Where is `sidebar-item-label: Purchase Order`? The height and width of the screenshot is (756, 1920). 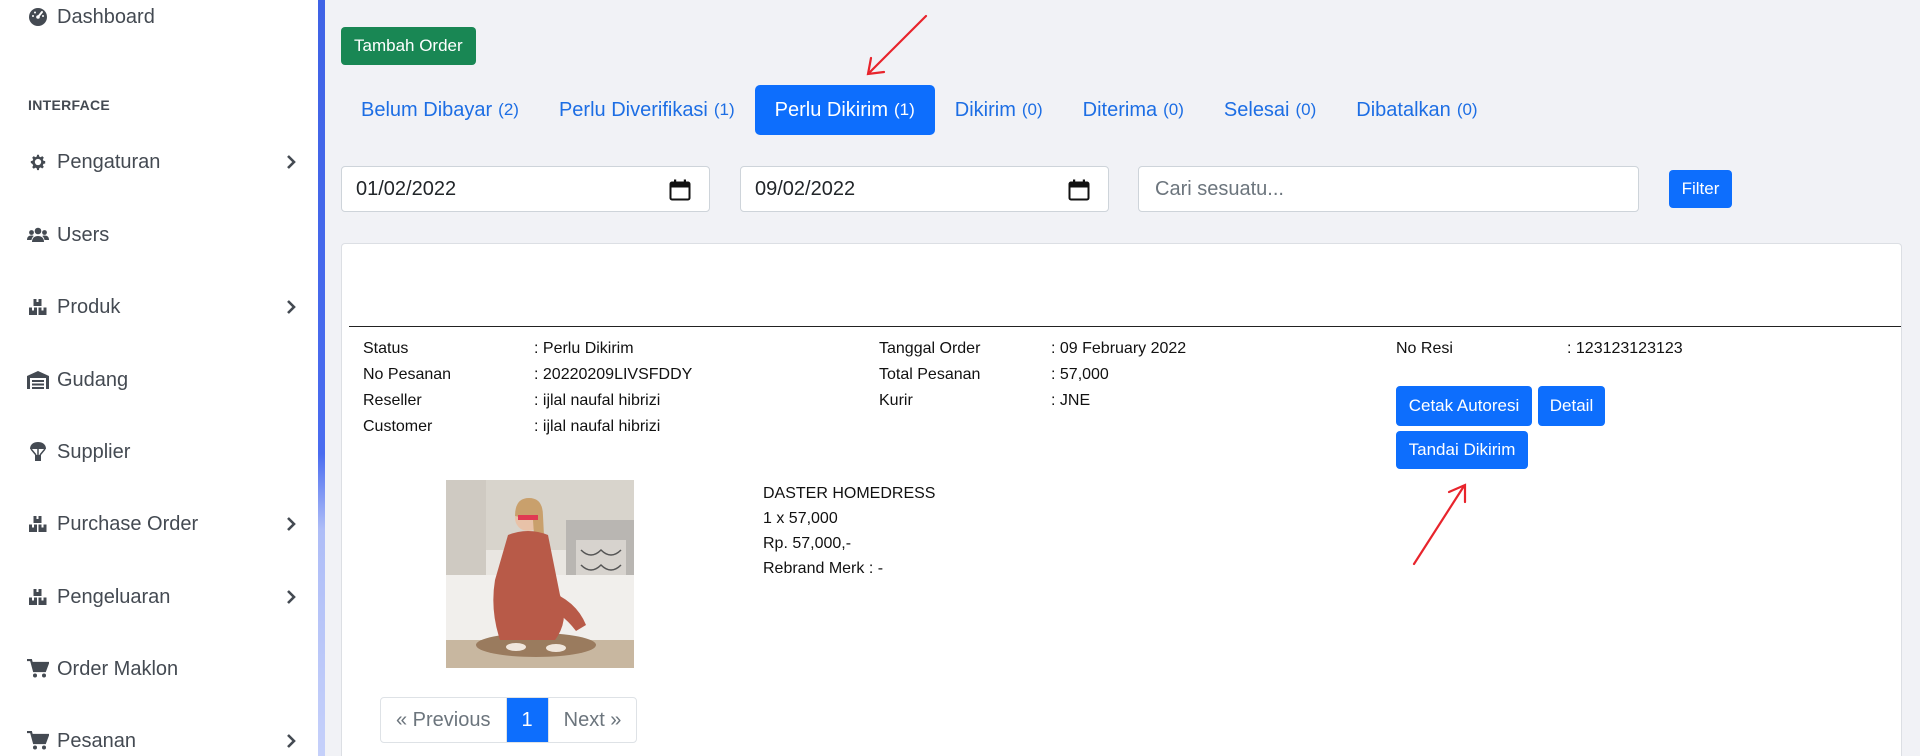 sidebar-item-label: Purchase Order is located at coordinates (128, 523).